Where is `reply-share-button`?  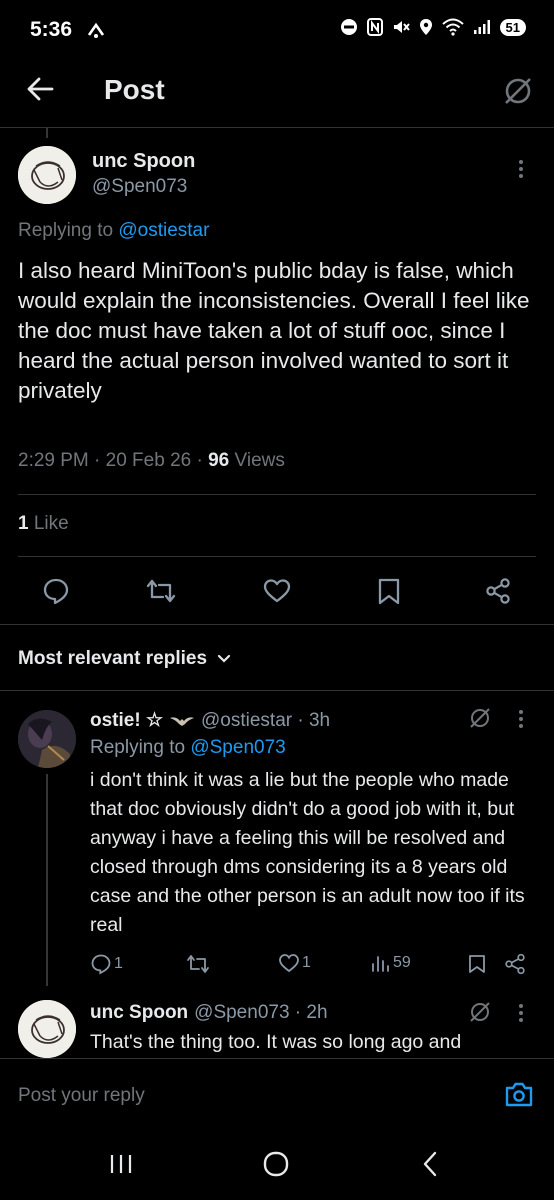 reply-share-button is located at coordinates (515, 964).